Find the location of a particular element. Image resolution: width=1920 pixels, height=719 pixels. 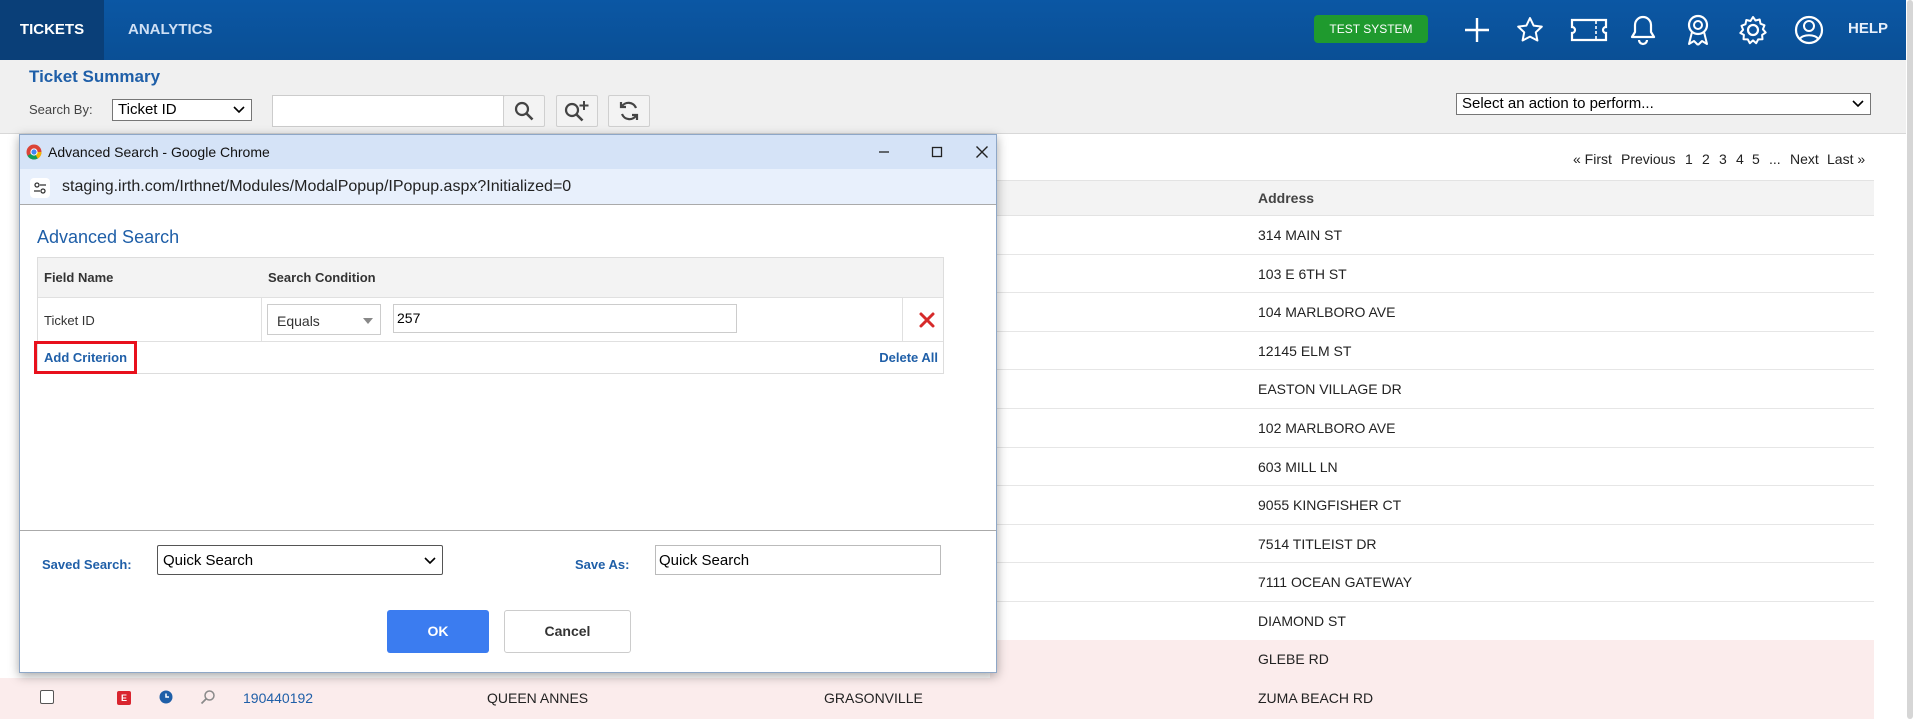

pager-page-2: 2 is located at coordinates (1706, 159).